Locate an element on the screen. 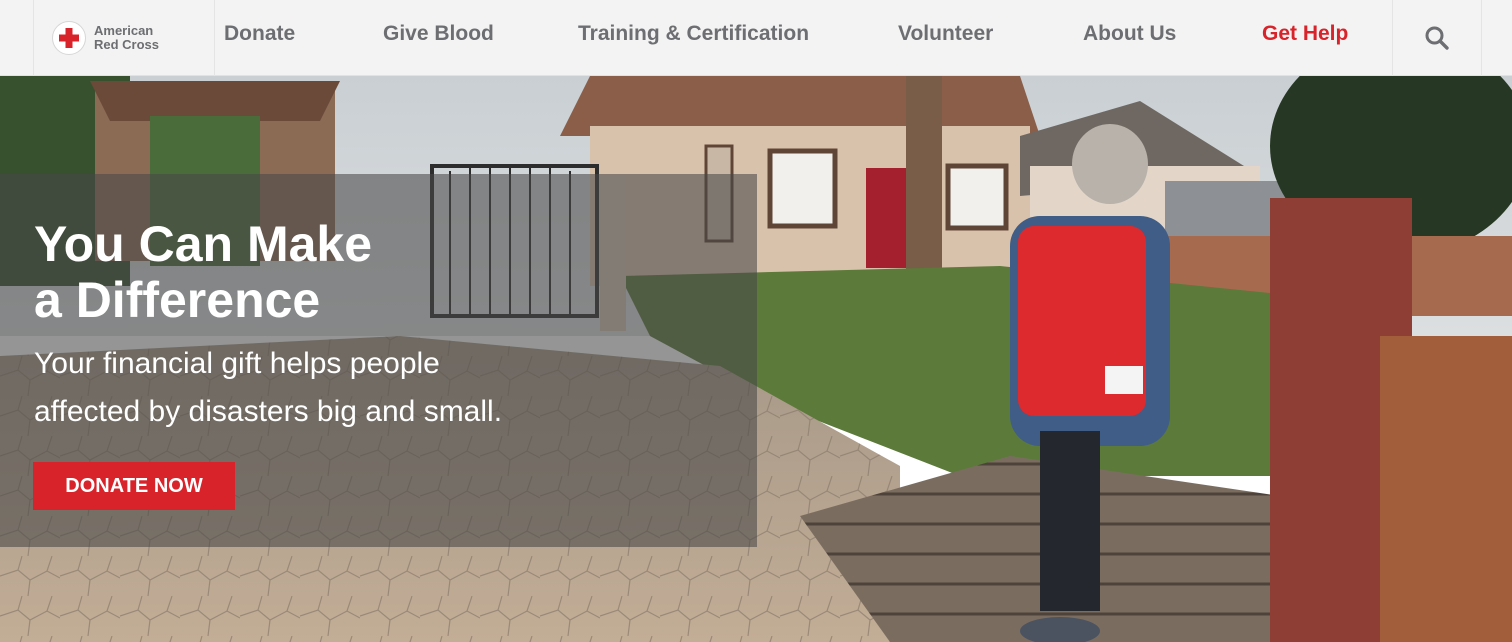  hero-headline: You Can Make a Difference is located at coordinates (294, 272).